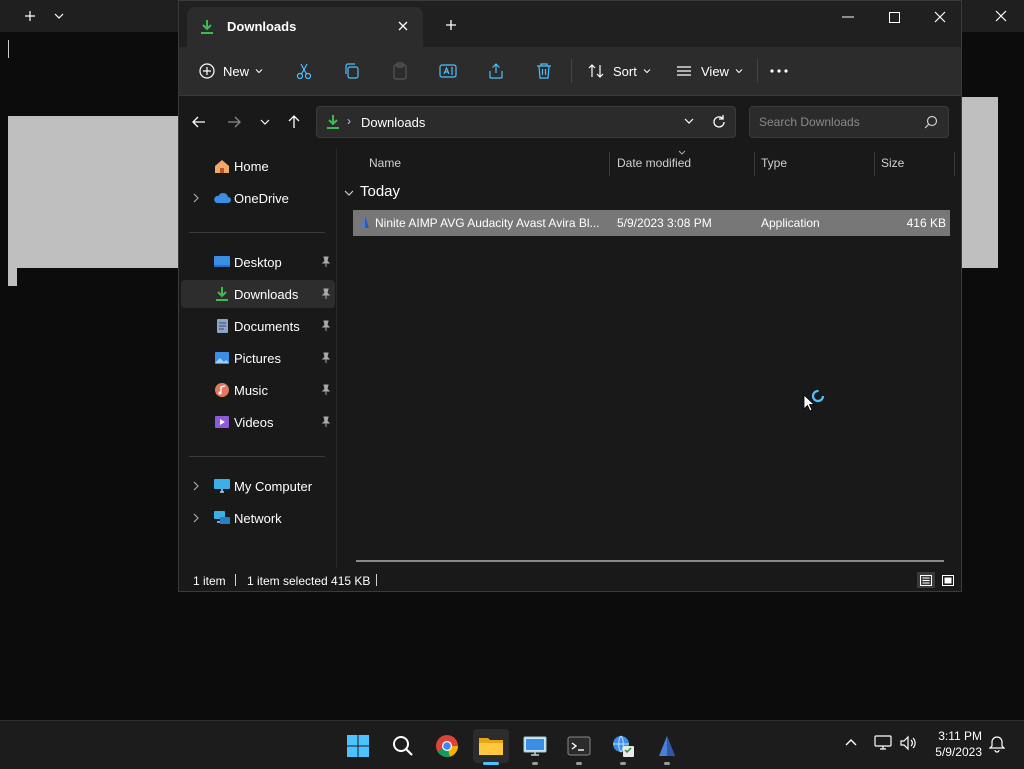  I want to click on sort-button: Sort, so click(619, 71).